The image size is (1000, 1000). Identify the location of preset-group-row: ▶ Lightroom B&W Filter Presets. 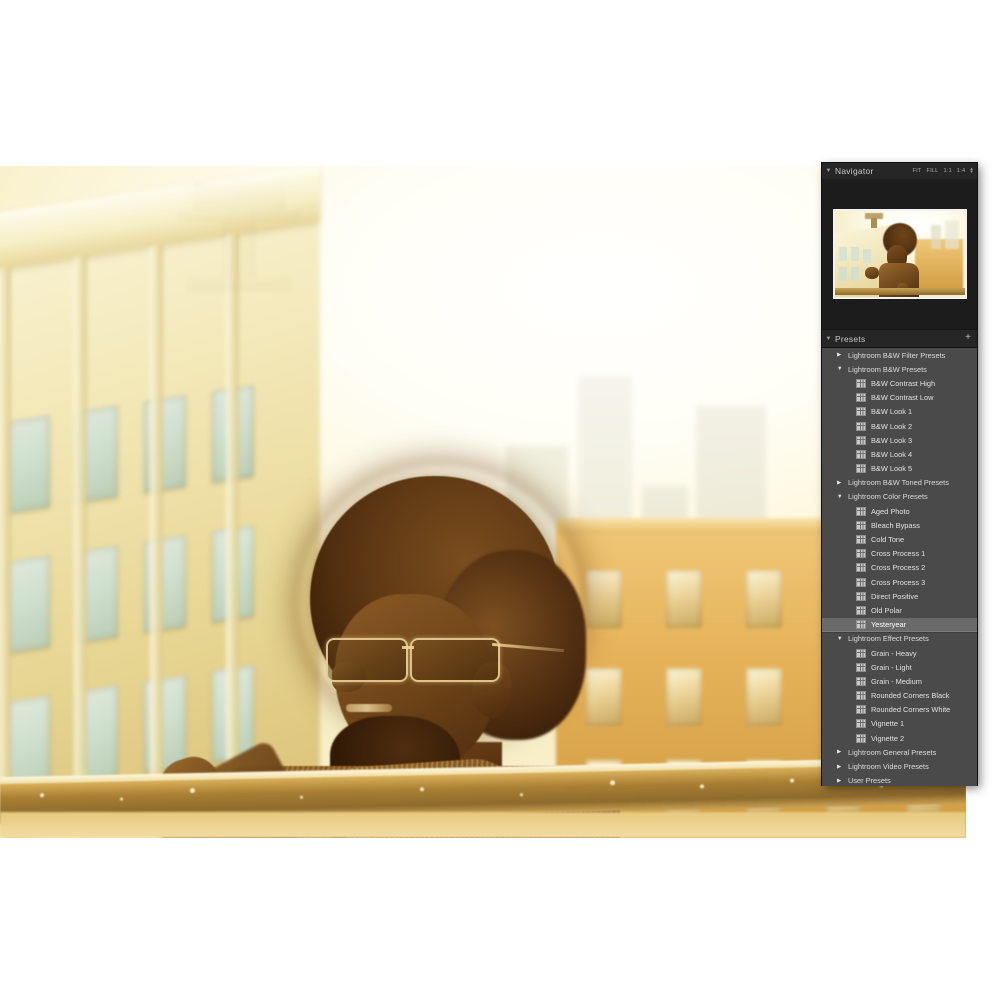
(899, 355).